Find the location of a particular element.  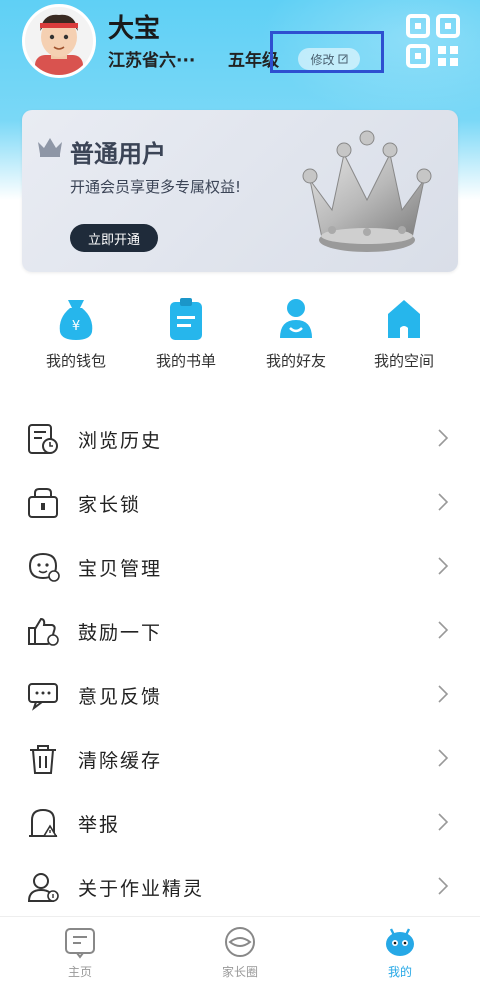

space-icon is located at coordinates (404, 319).